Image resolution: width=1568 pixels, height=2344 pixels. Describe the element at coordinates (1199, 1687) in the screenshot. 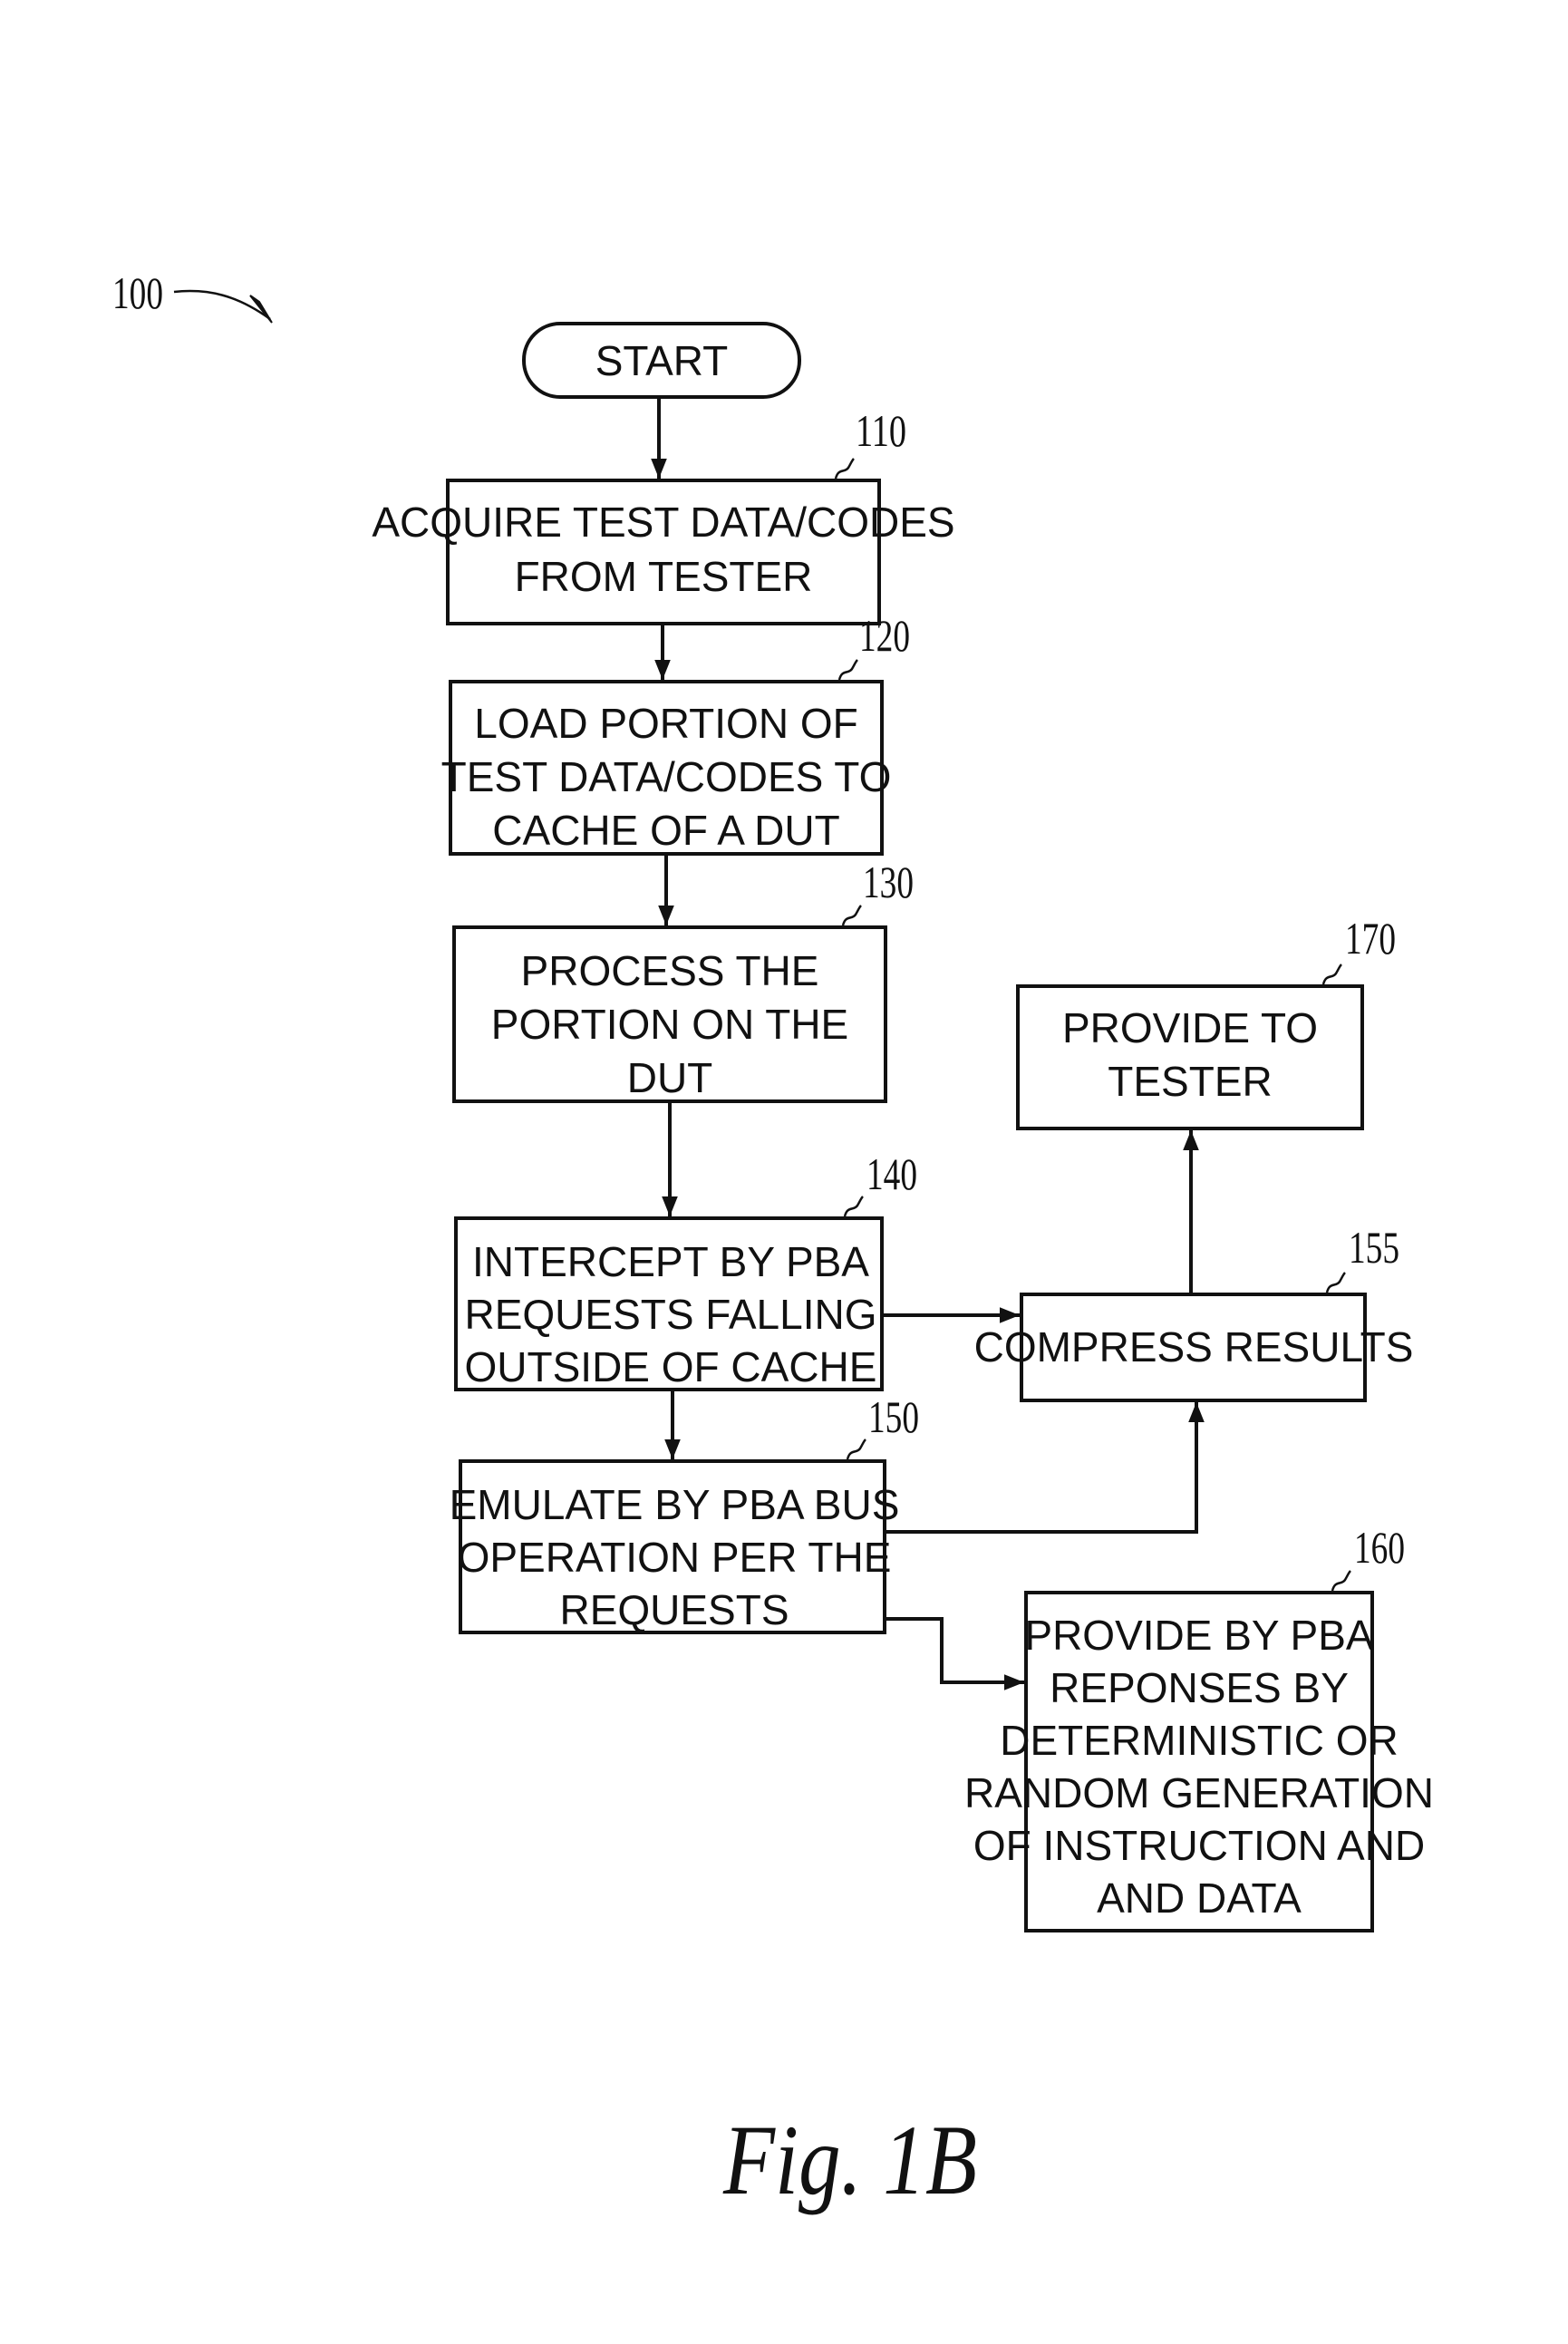

I see `node-160-line: REPONSES BY` at that location.